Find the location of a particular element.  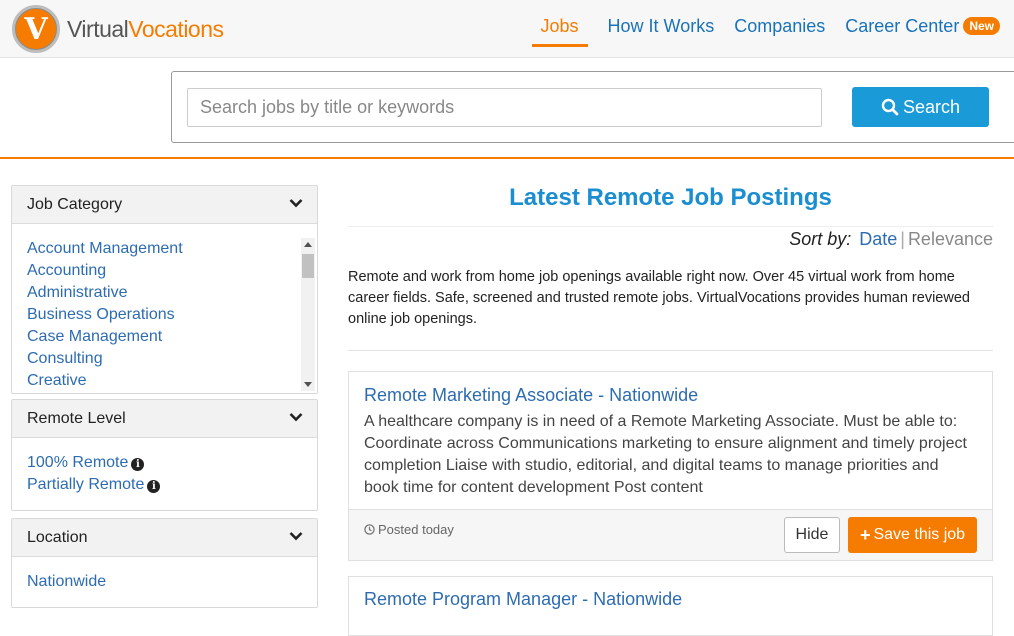

scroll-up-arrow-icon is located at coordinates (308, 244).